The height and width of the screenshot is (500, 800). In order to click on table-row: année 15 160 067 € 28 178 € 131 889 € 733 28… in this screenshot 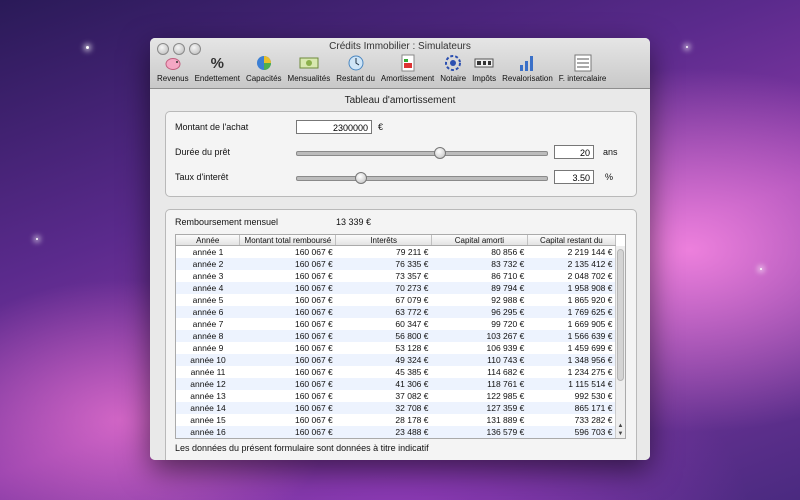, I will do `click(396, 420)`.